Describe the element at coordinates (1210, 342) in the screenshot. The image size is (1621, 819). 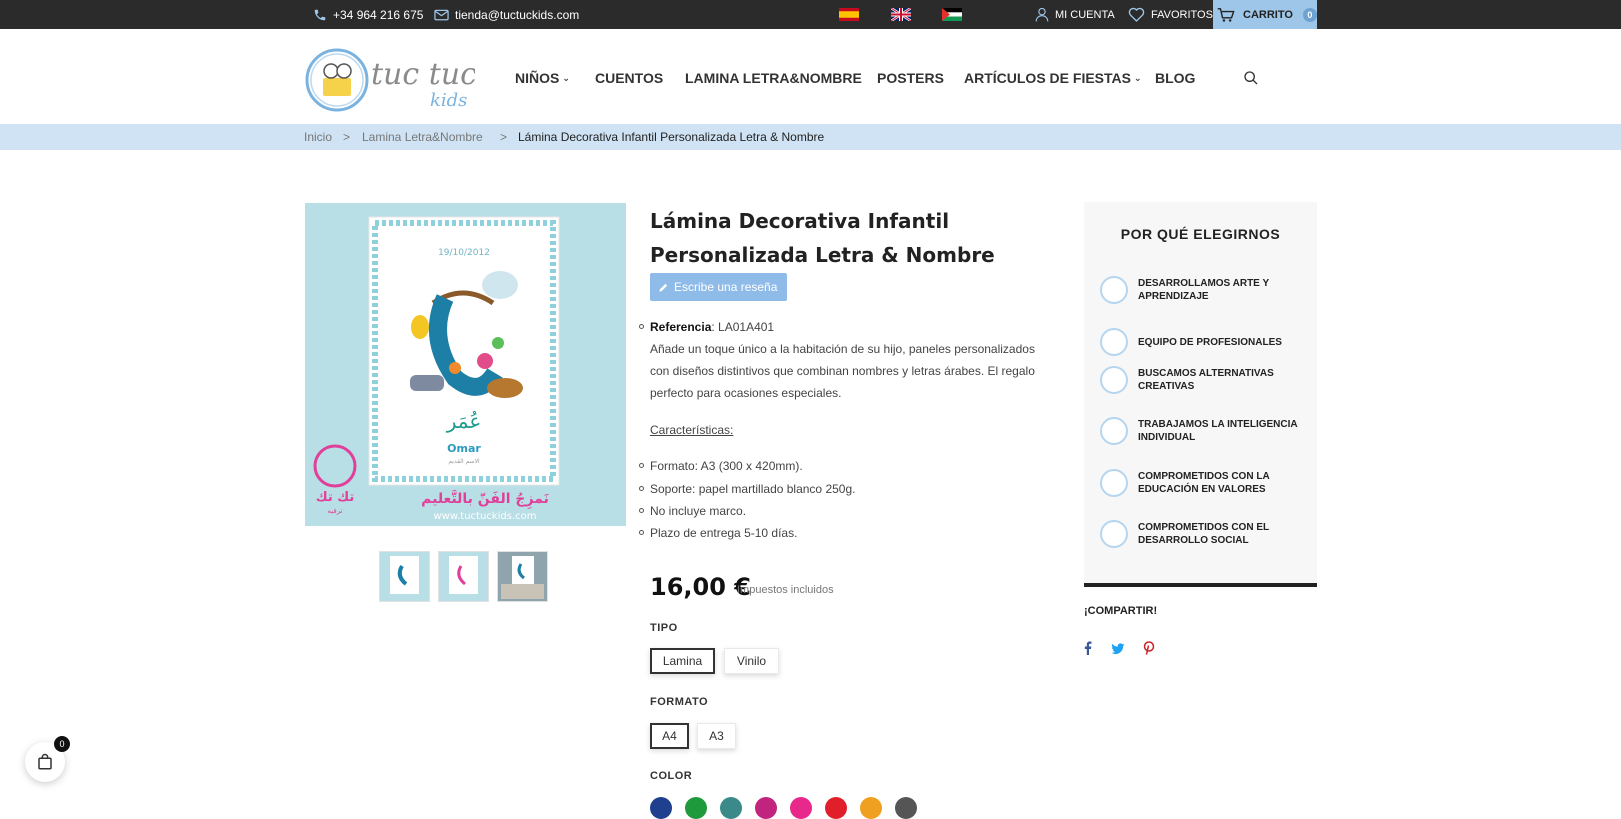
I see `why-item-text: EQUIPO DE PROFESIONALES` at that location.